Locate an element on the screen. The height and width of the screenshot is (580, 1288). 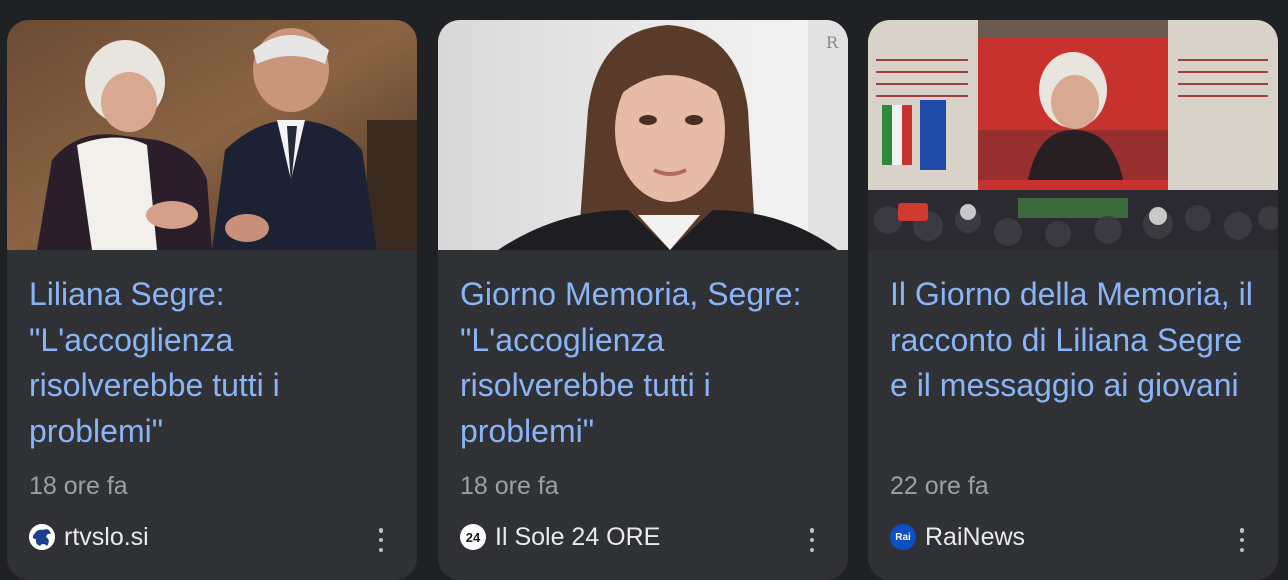
rtvslo-logo-icon is located at coordinates (42, 537).